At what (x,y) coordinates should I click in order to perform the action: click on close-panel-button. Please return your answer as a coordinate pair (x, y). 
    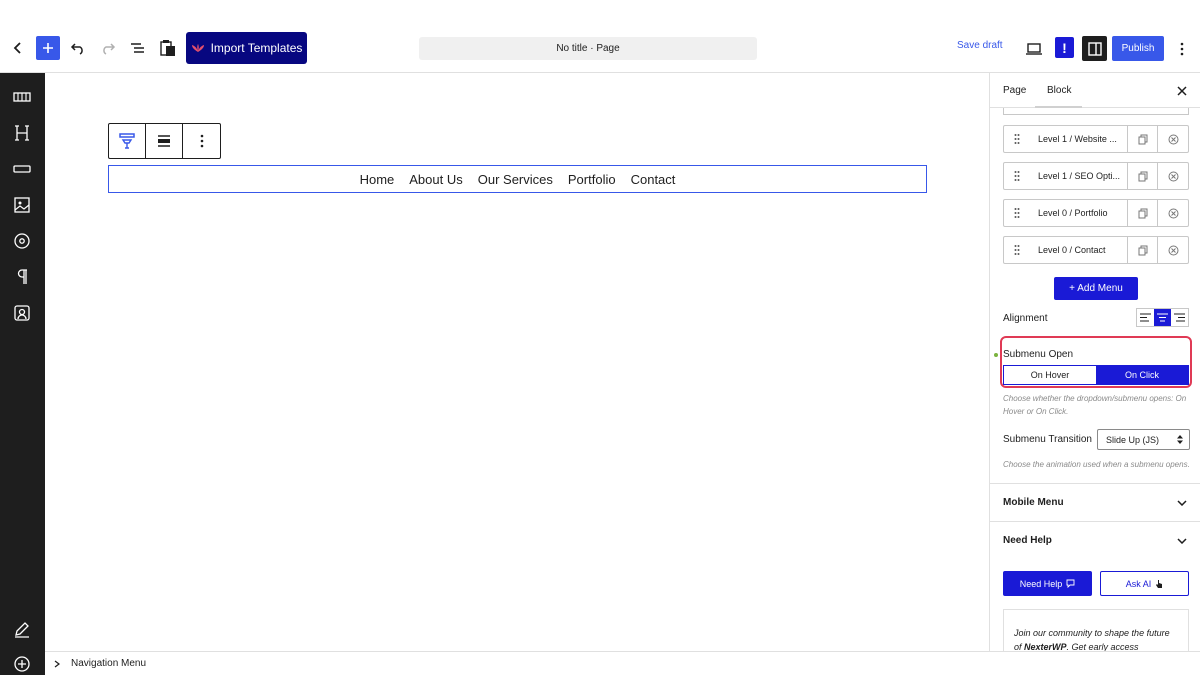
    Looking at the image, I should click on (1182, 91).